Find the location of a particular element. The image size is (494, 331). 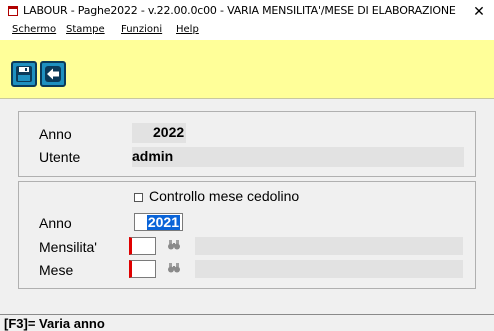

save-button is located at coordinates (24, 74).